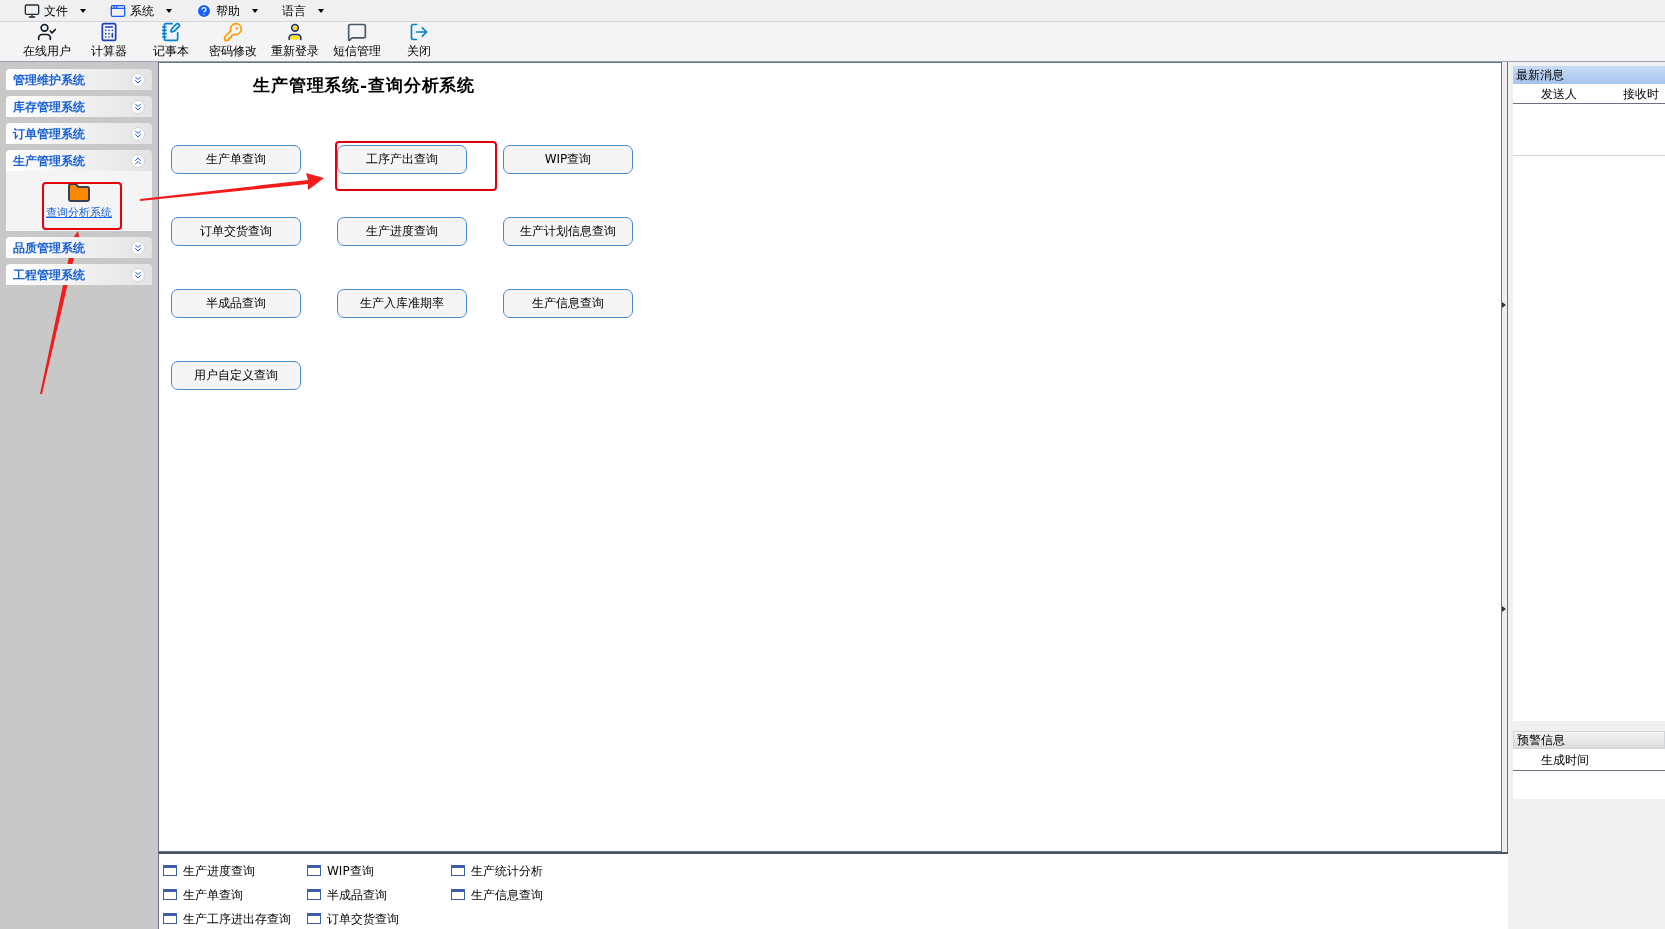  I want to click on shortcut-link: 生产工序进出存查询, so click(235, 918).